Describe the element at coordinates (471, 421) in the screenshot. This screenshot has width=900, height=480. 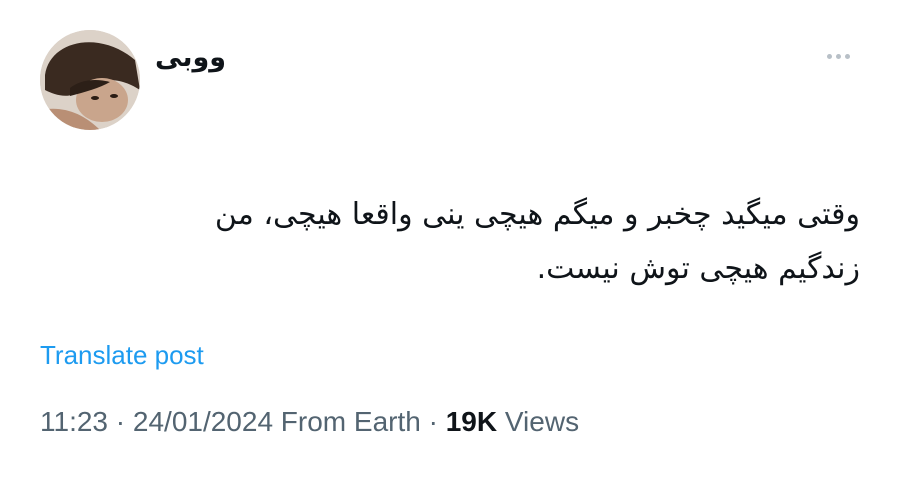
I see `views-count: 19K` at that location.